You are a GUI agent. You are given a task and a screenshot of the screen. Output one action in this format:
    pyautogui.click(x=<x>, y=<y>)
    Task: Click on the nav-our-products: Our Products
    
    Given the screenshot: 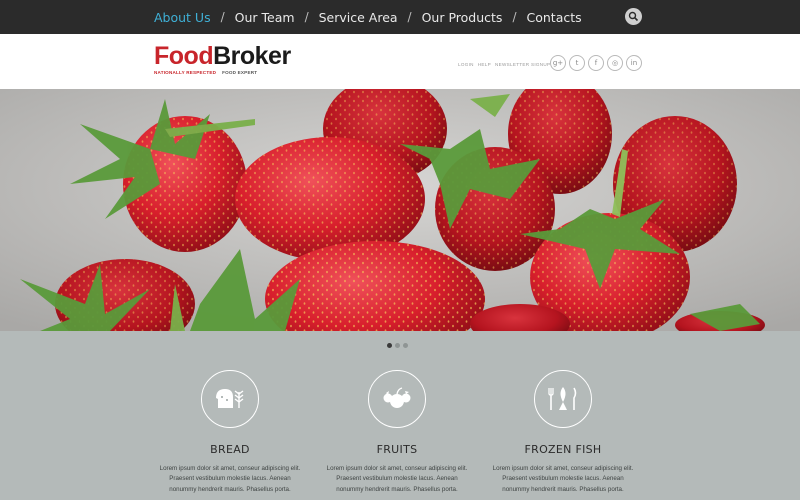 What is the action you would take?
    pyautogui.click(x=462, y=17)
    